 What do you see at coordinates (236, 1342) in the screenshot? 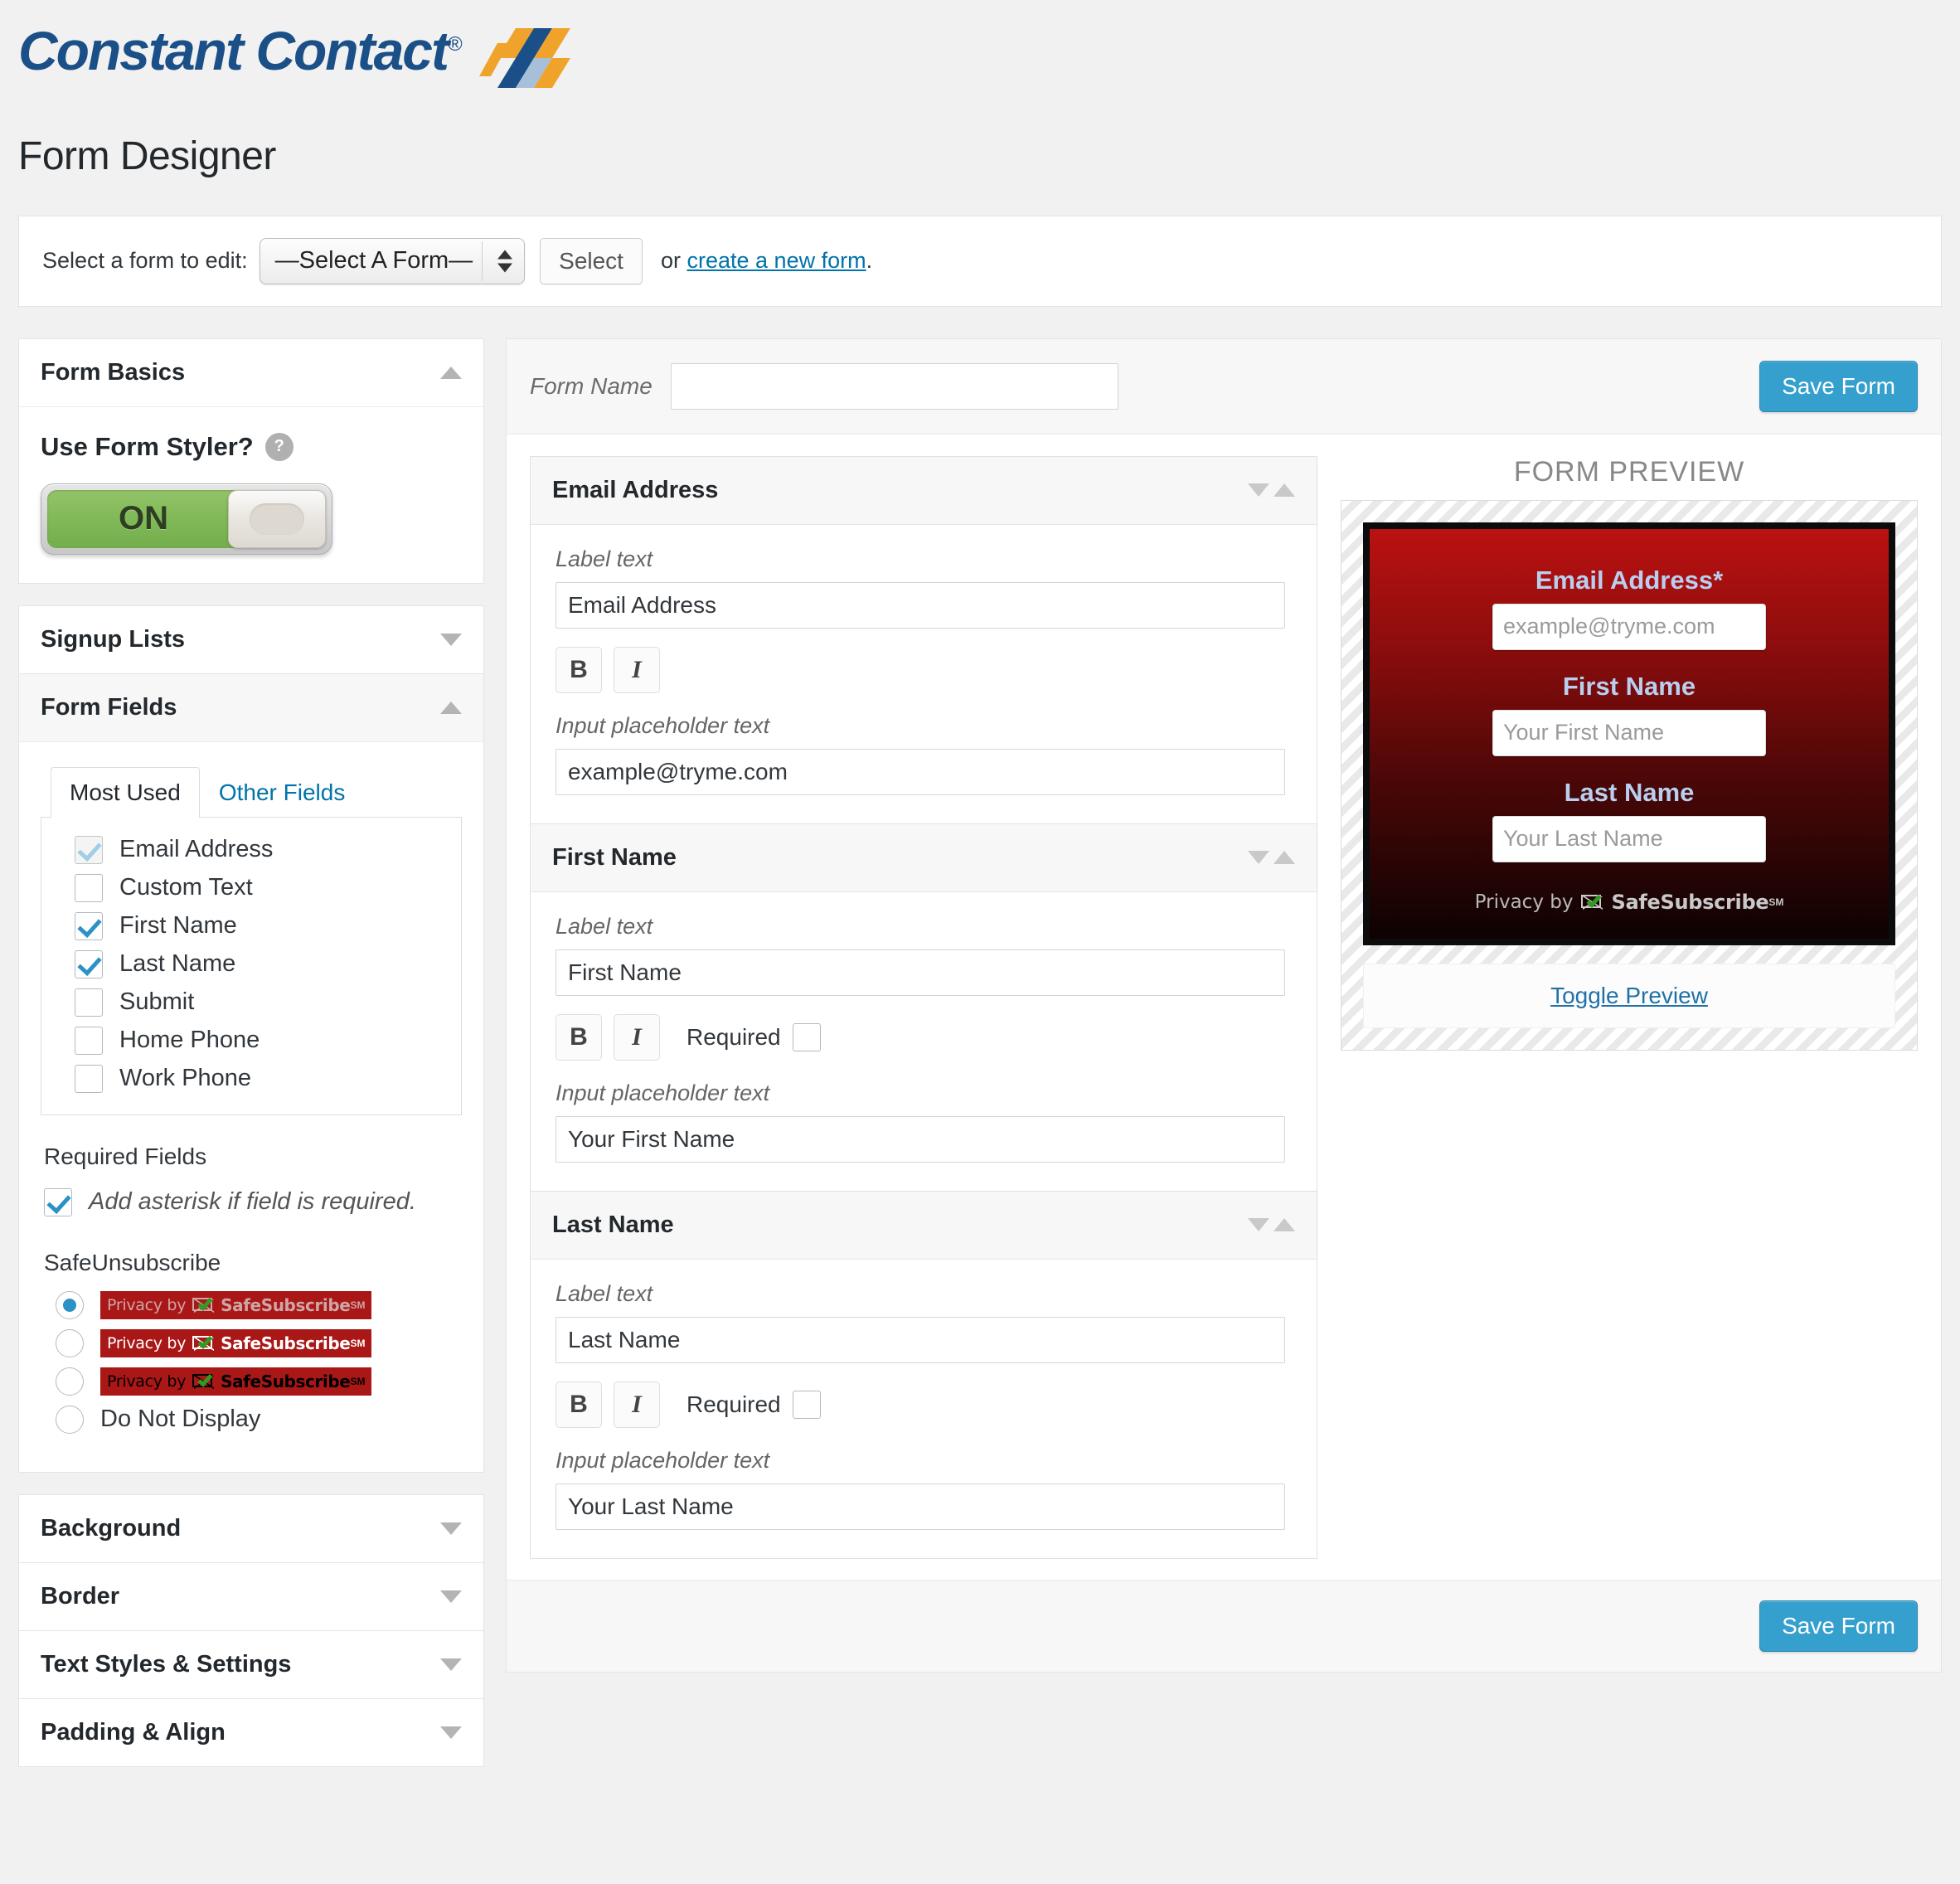
I see `safesubscribe-badge-white: Privacy by SafeSubscribe SM` at bounding box center [236, 1342].